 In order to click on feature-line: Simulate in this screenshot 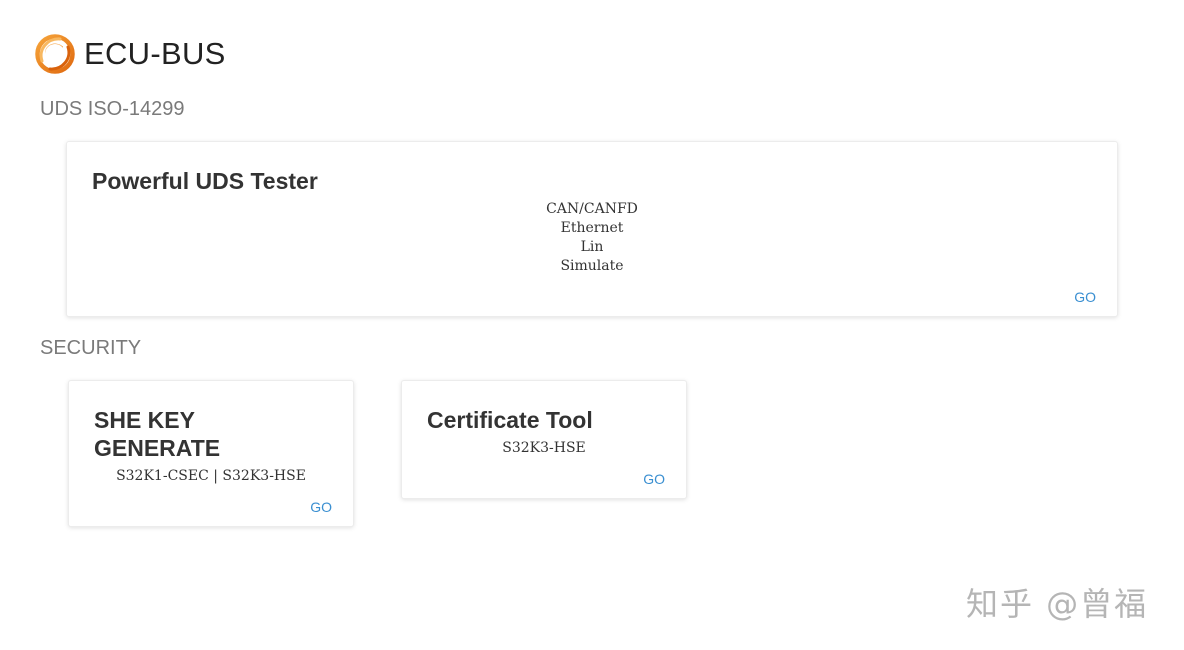, I will do `click(592, 266)`.